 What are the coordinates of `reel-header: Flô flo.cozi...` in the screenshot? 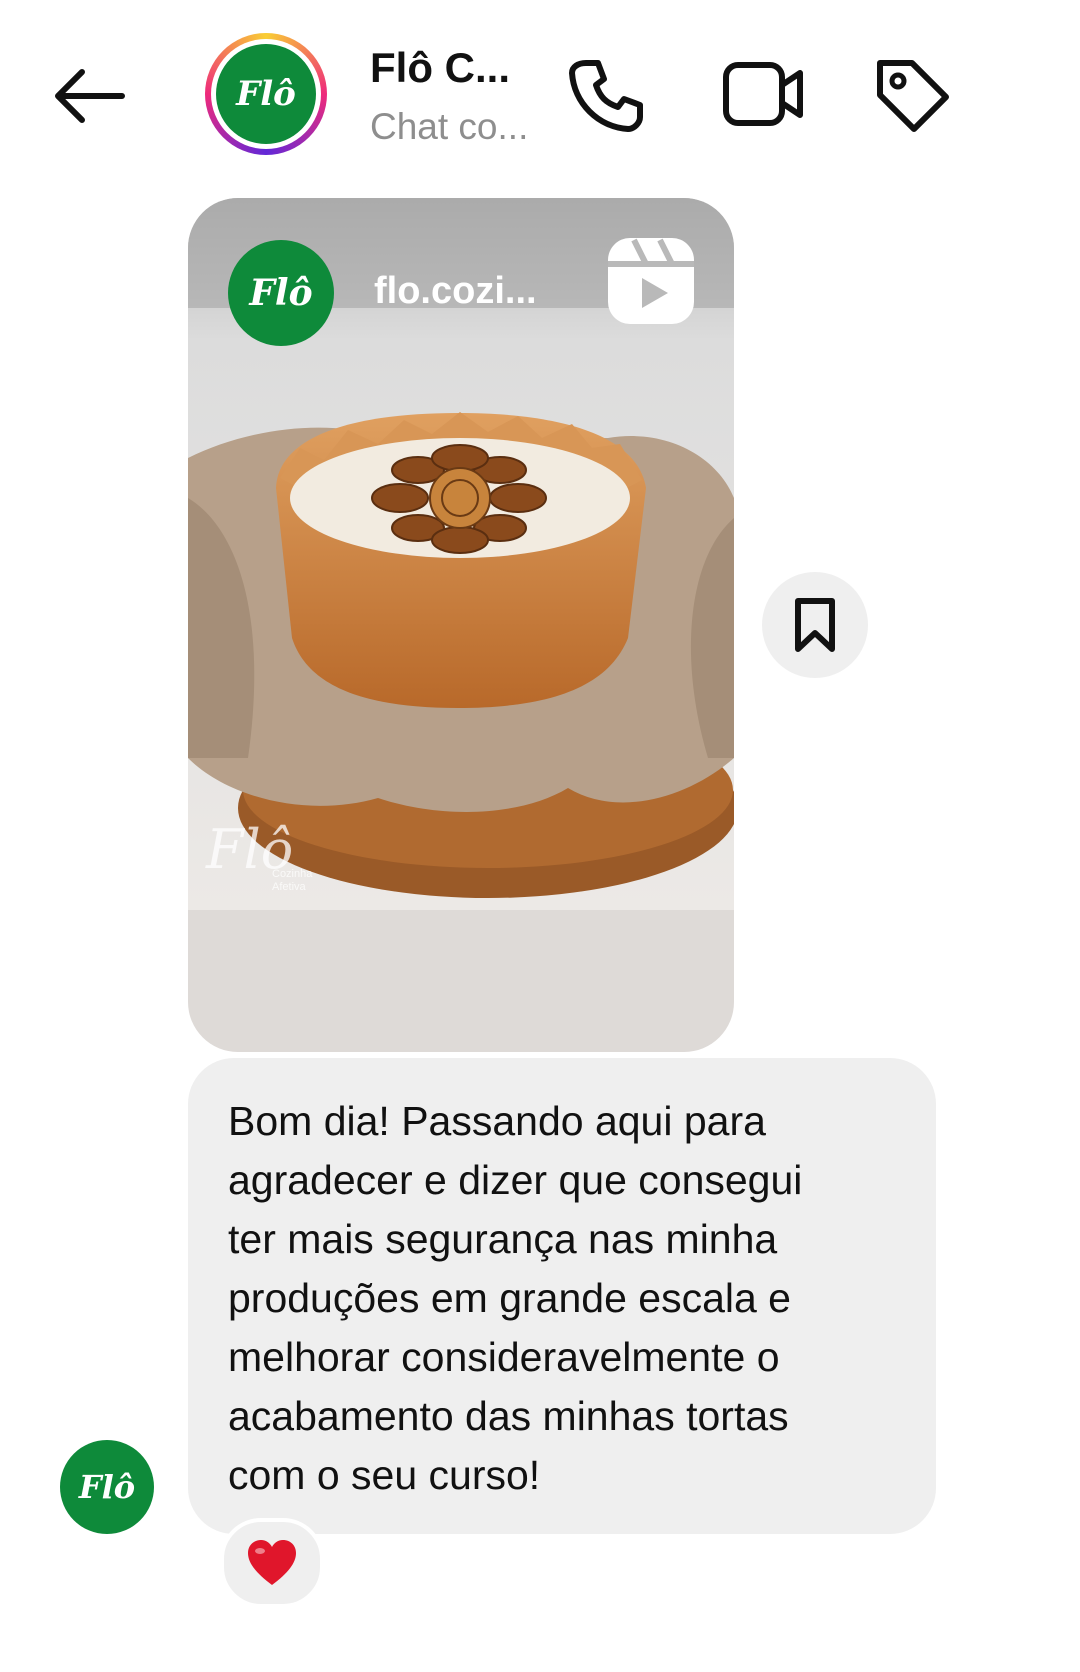 It's located at (461, 272).